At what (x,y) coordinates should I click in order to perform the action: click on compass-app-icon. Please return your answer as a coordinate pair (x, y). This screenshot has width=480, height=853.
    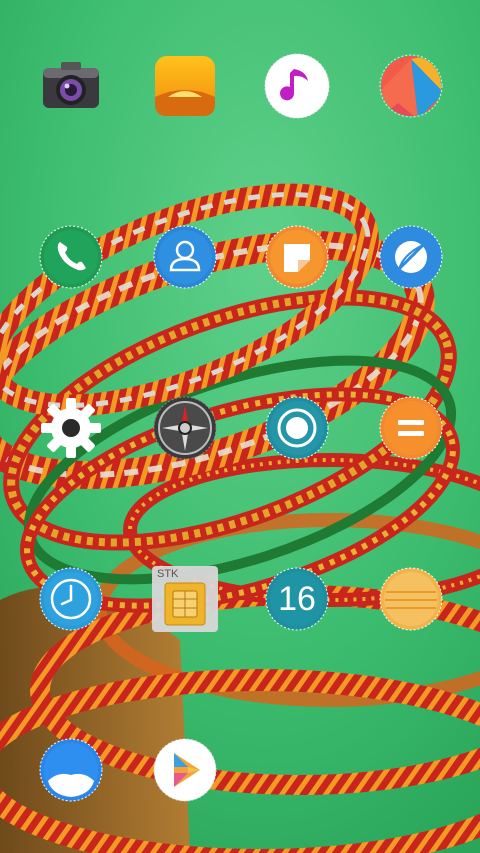
    Looking at the image, I should click on (185, 428).